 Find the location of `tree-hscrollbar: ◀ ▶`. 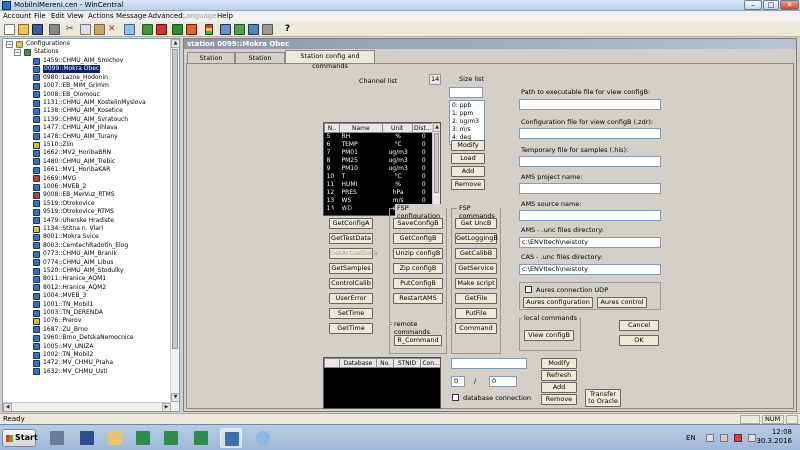

tree-hscrollbar: ◀ ▶ is located at coordinates (87, 406).